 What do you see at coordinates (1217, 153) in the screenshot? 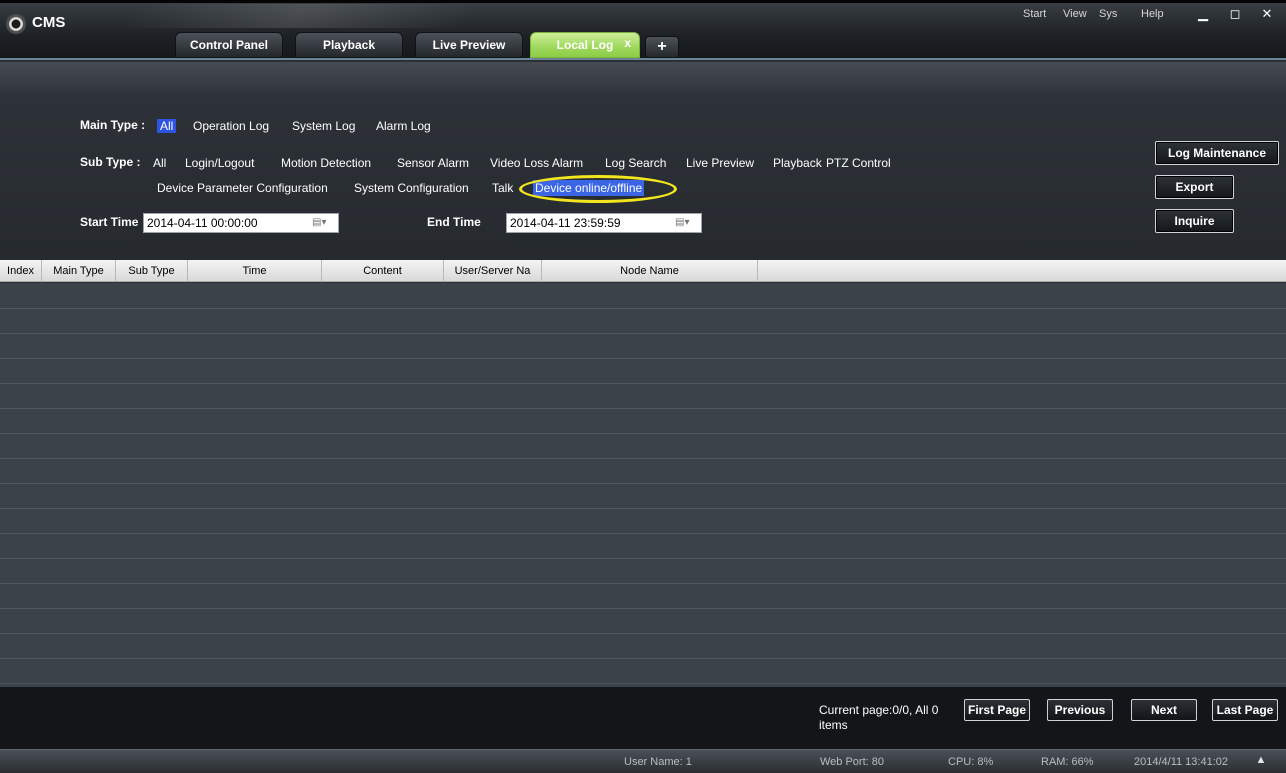
I see `log-maintenance-button: Log Maintenance` at bounding box center [1217, 153].